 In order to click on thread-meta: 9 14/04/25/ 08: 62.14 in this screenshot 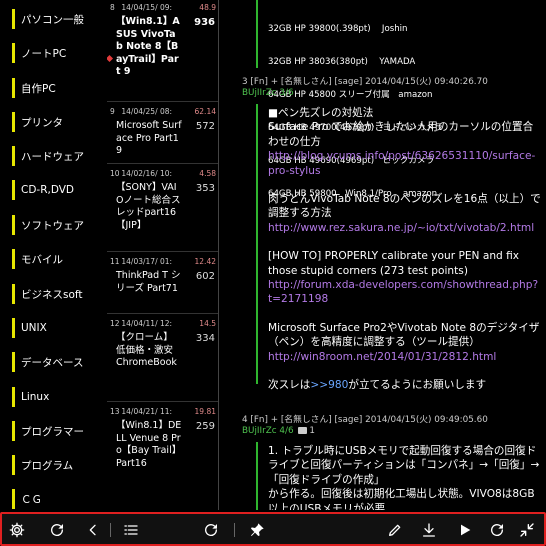, I will do `click(163, 113)`.